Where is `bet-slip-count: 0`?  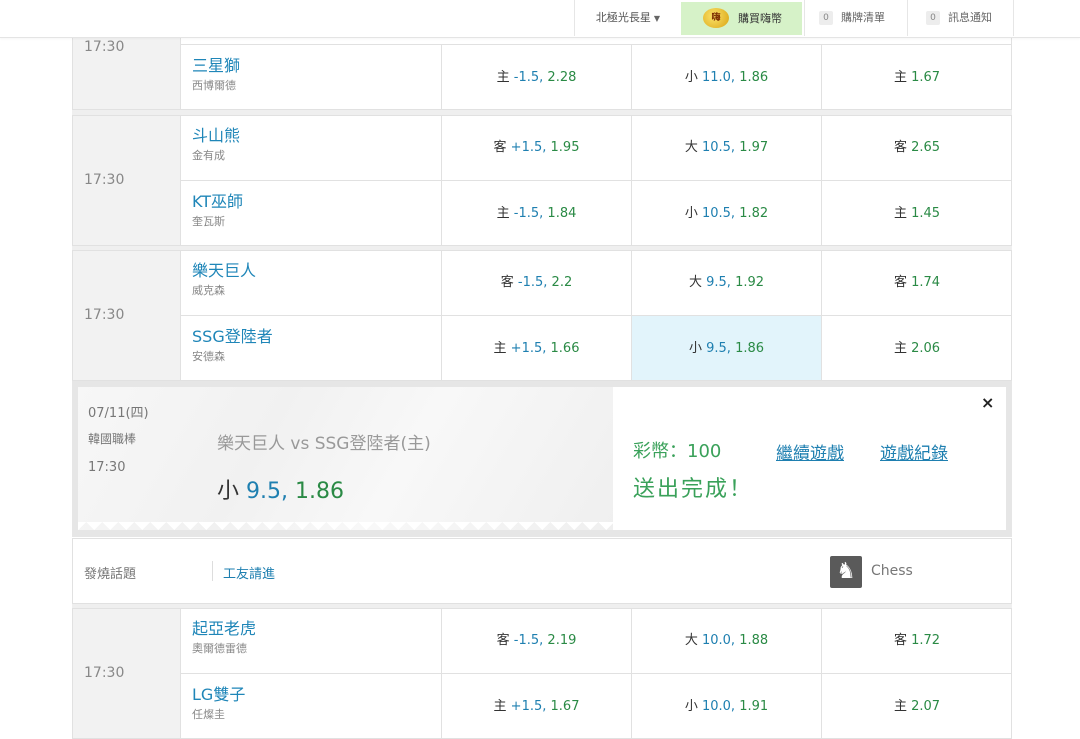 bet-slip-count: 0 is located at coordinates (826, 18).